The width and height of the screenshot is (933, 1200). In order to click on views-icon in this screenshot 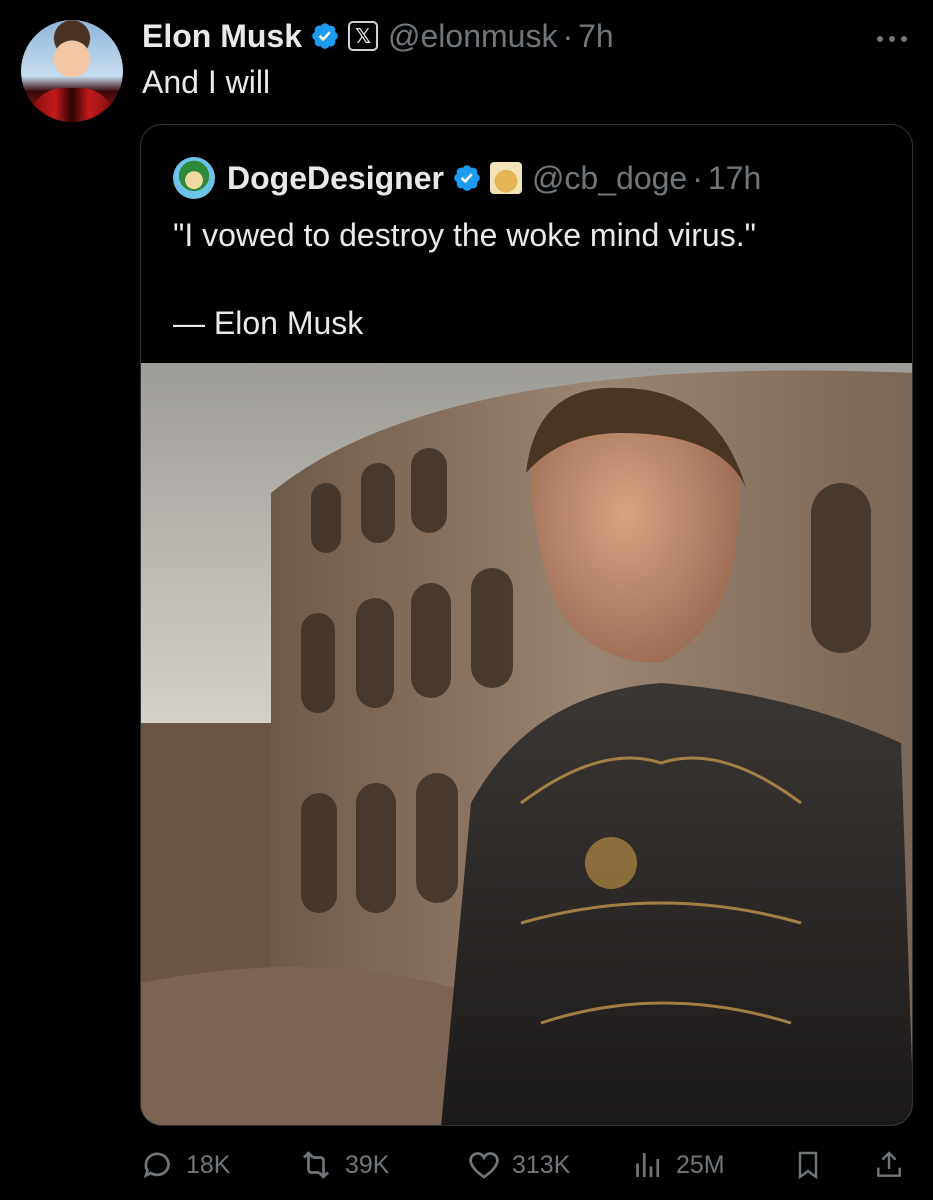, I will do `click(648, 1165)`.